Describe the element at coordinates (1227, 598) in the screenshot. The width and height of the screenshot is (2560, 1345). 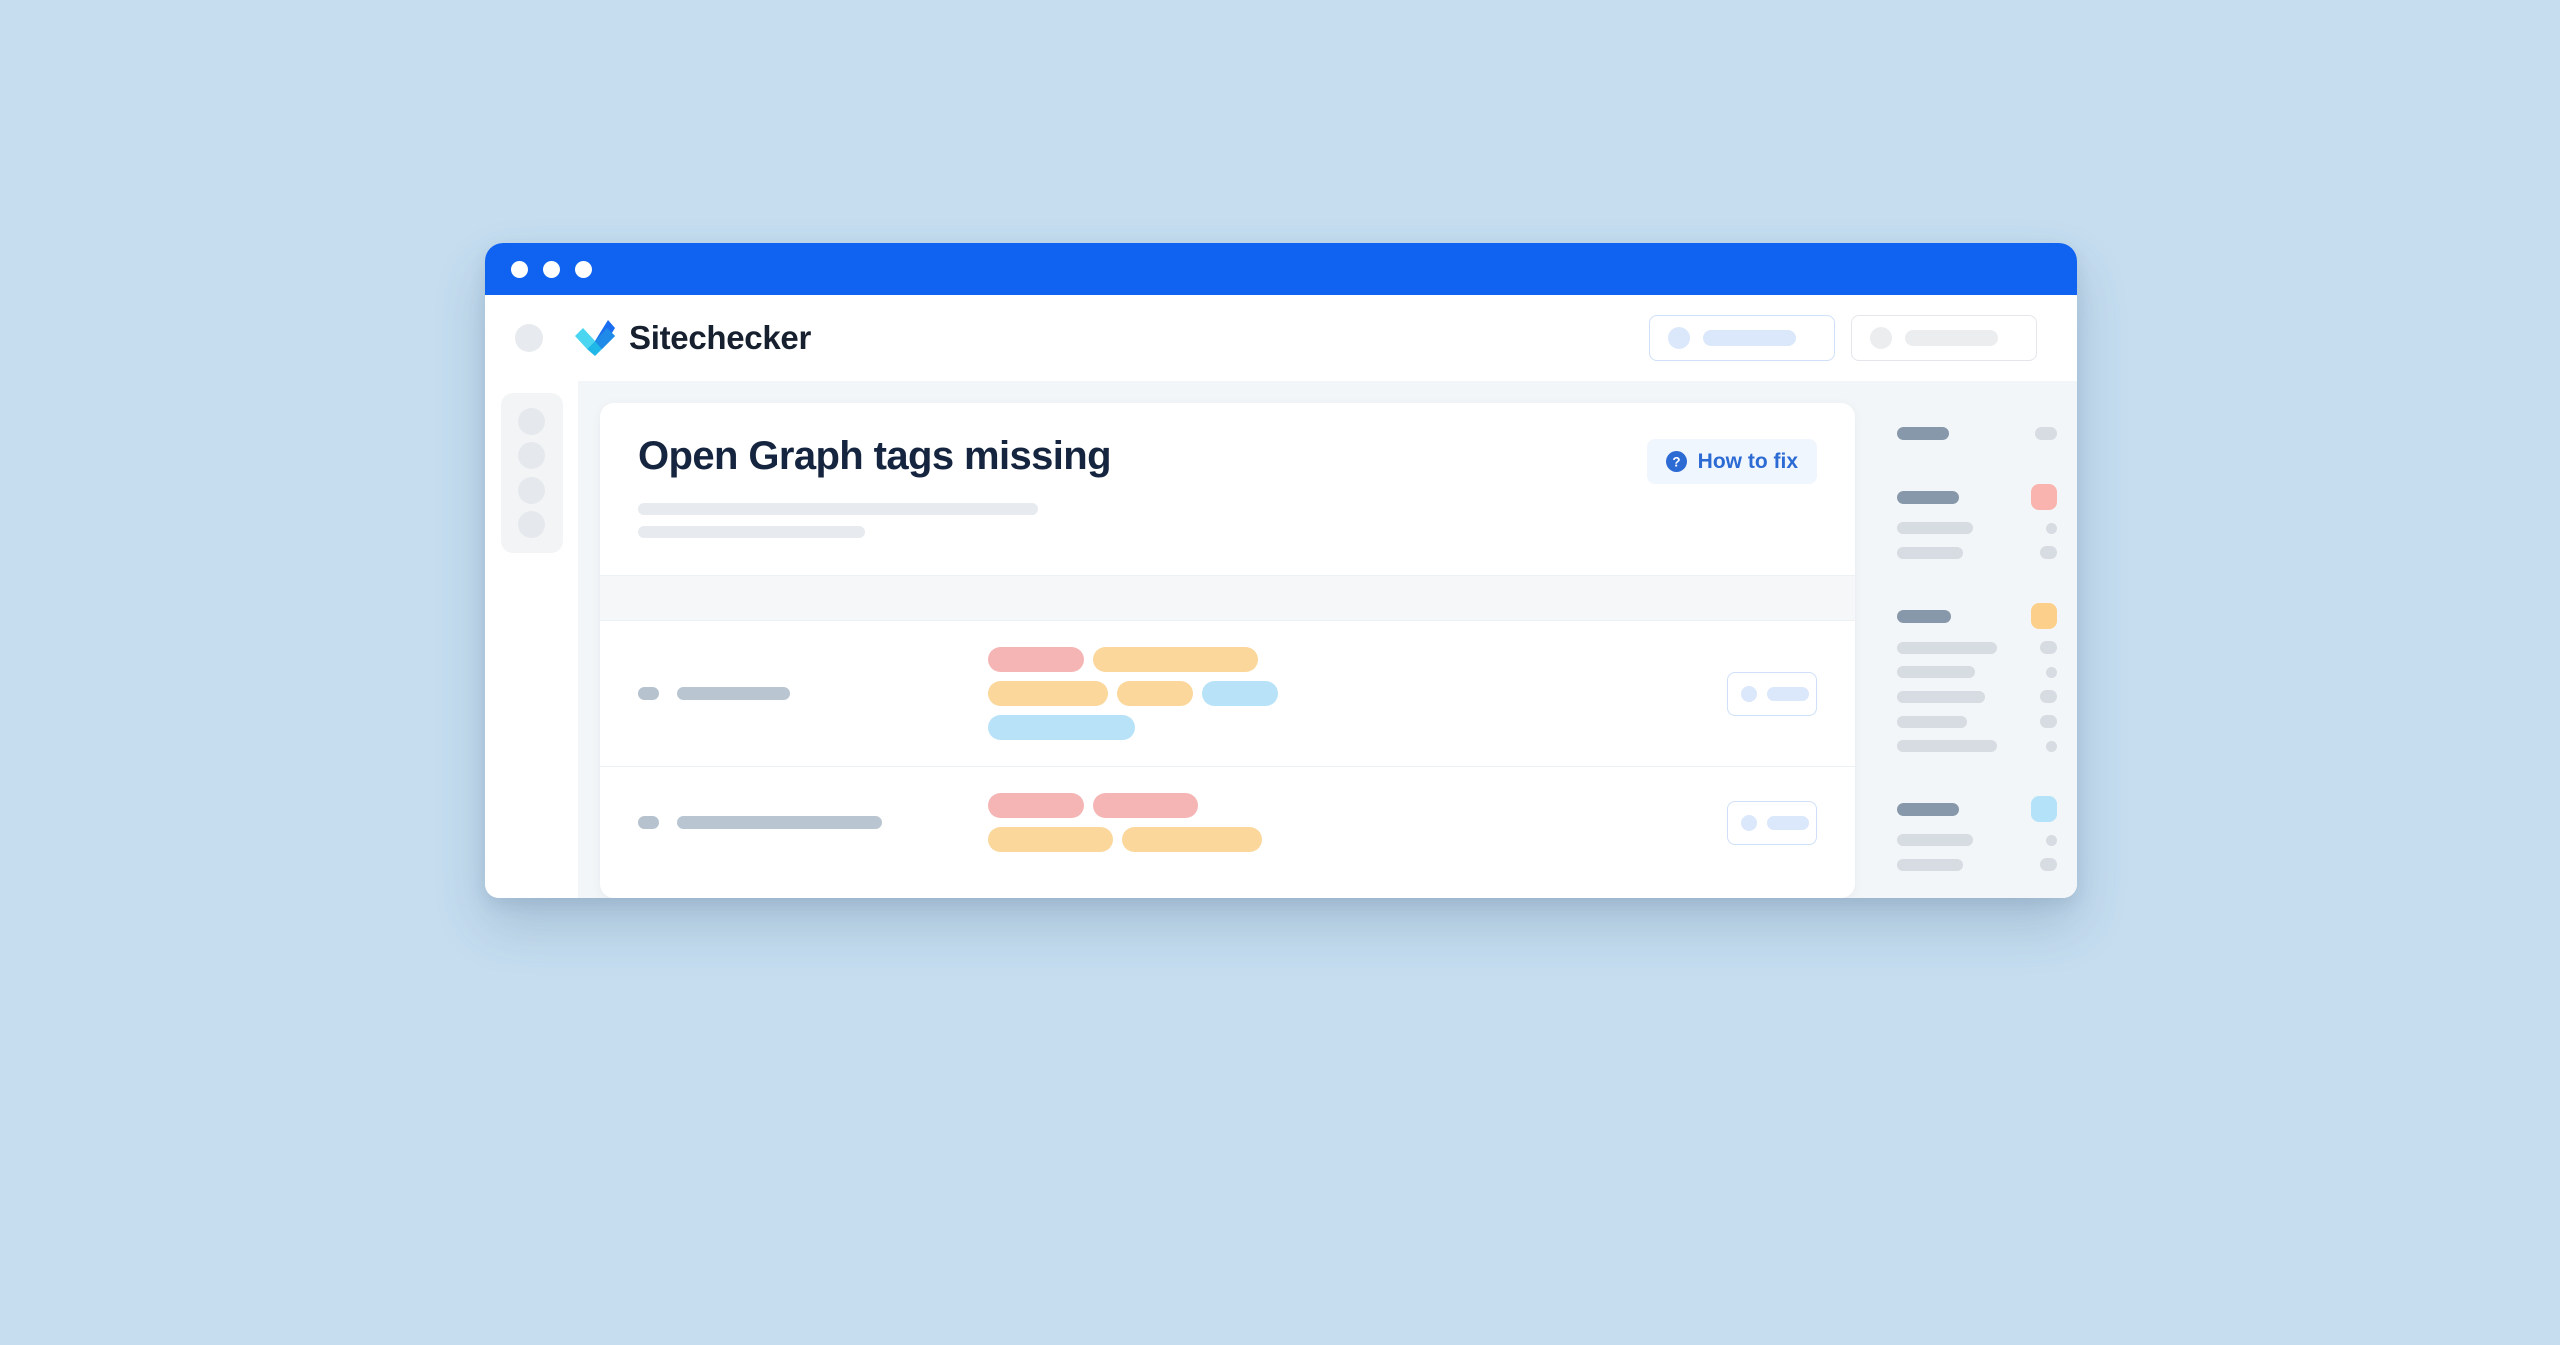
I see `table-header-strip` at that location.